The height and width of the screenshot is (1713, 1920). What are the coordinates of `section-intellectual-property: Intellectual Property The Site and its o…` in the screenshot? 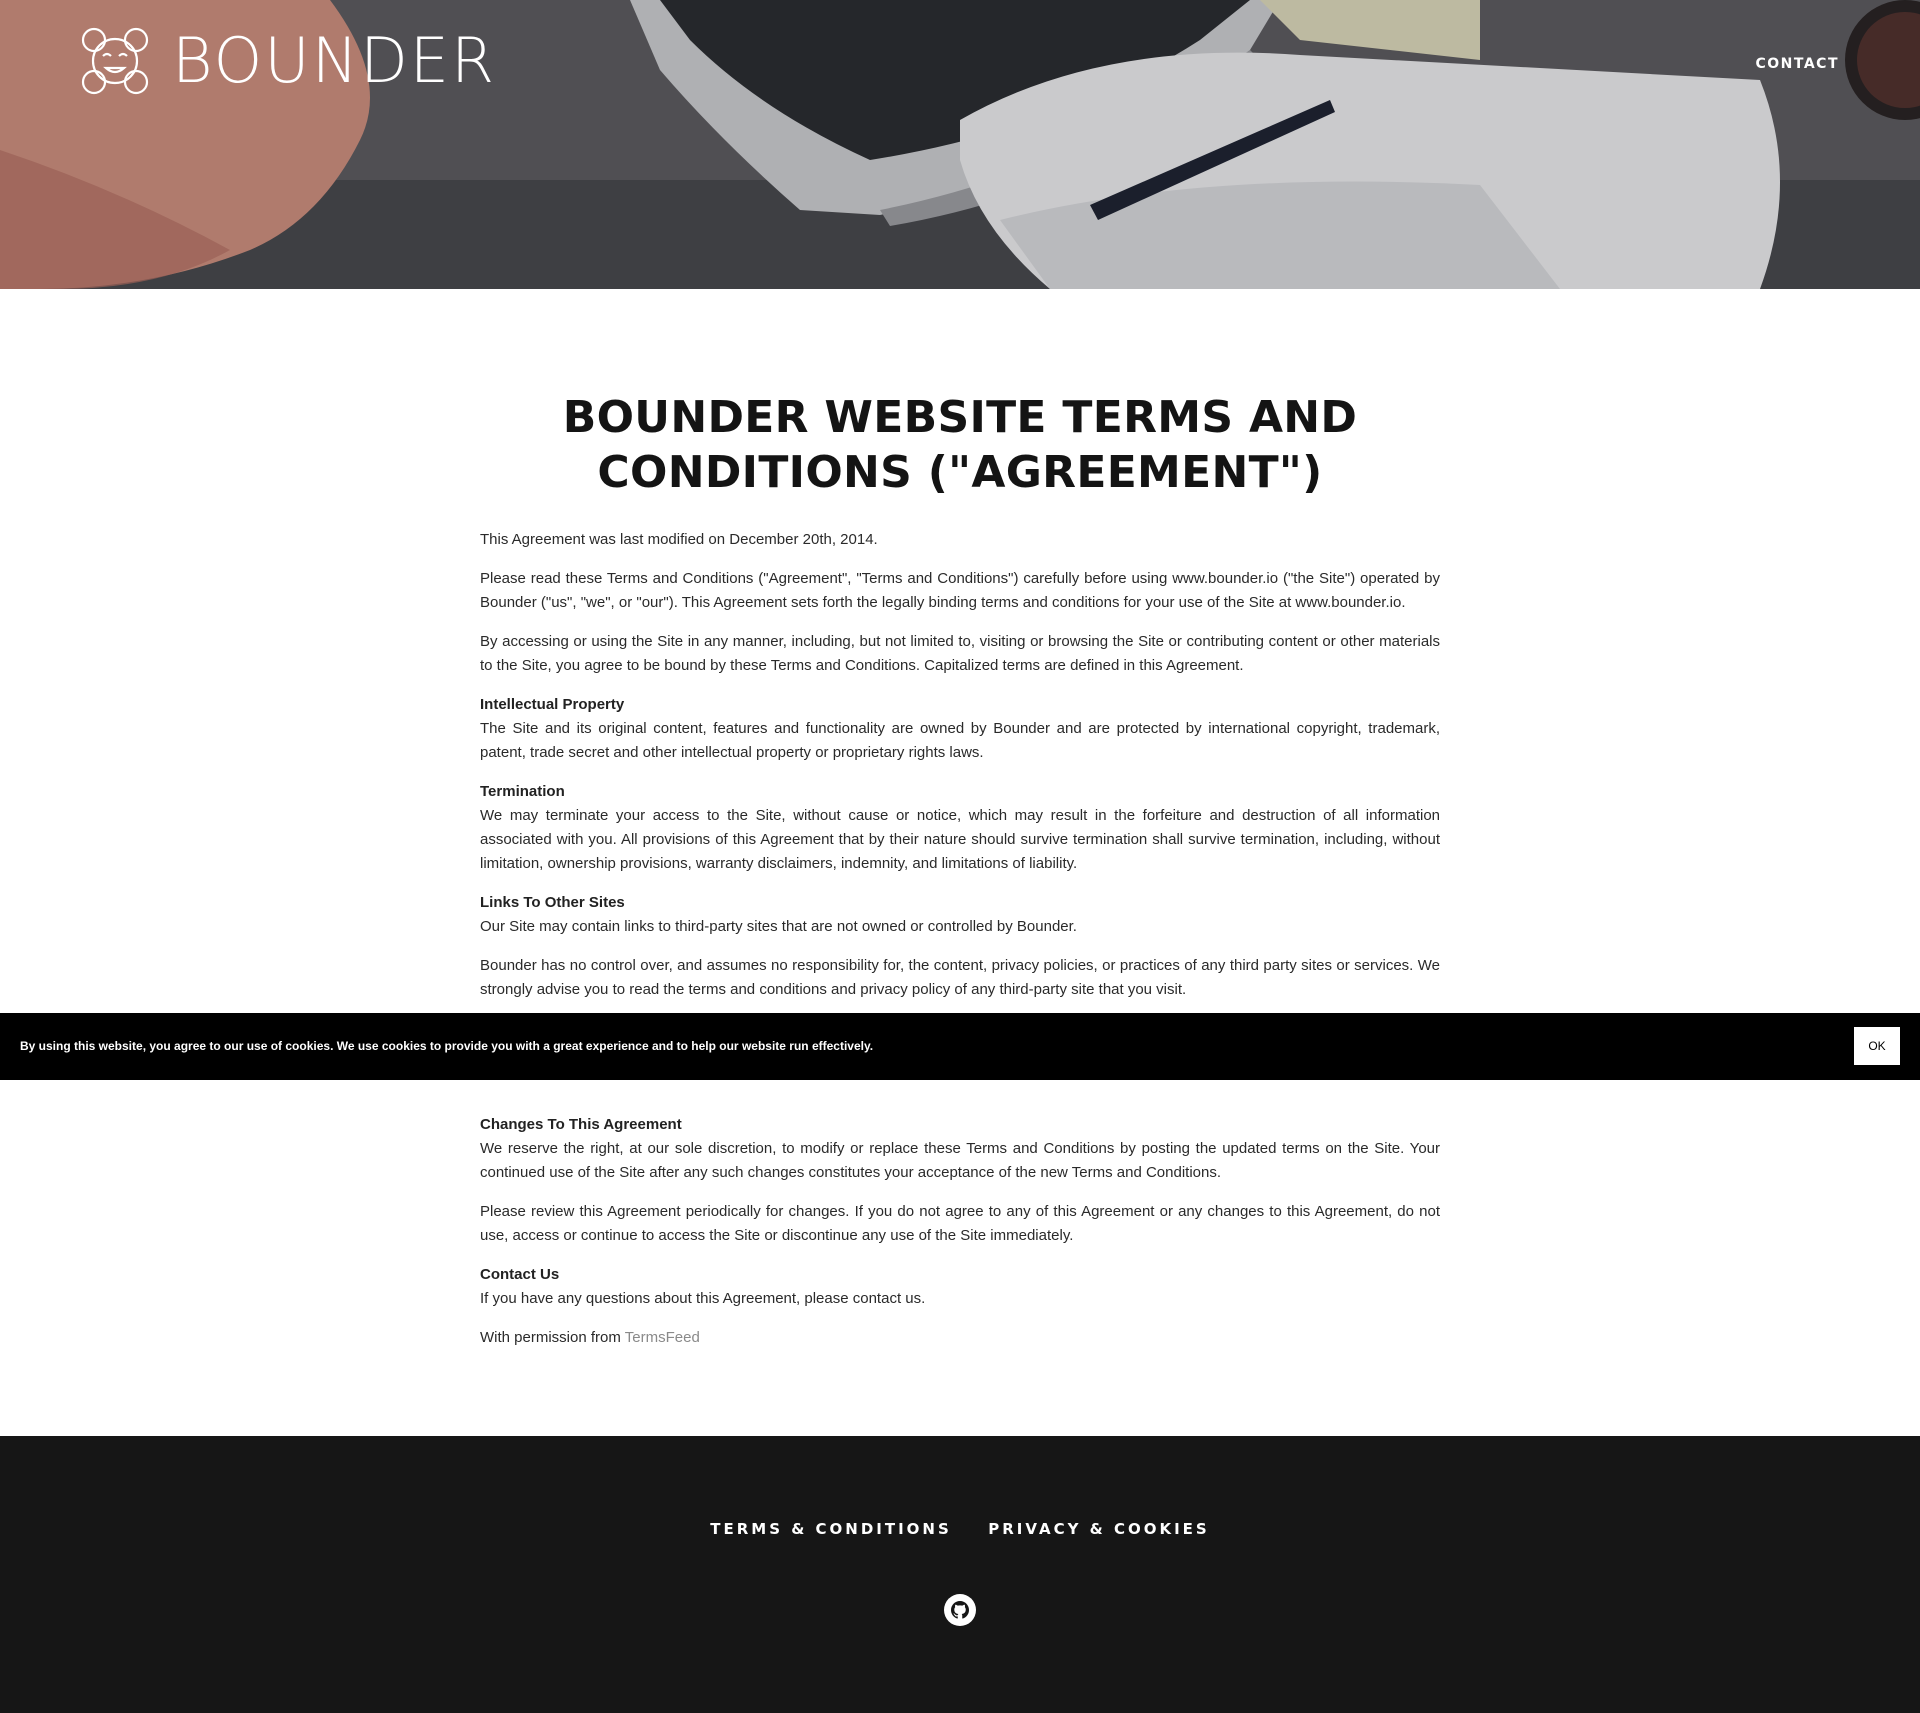 It's located at (960, 729).